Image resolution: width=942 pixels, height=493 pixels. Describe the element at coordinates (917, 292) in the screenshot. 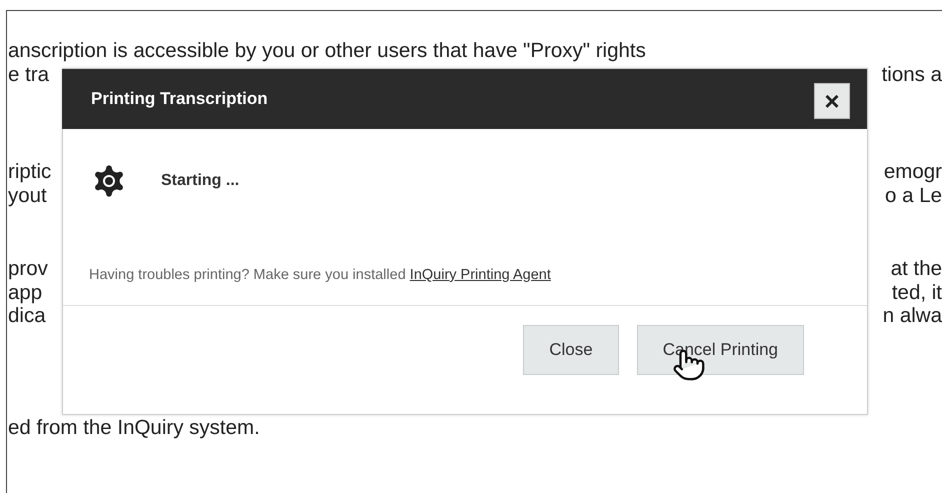

I see `page-text: ted, it` at that location.